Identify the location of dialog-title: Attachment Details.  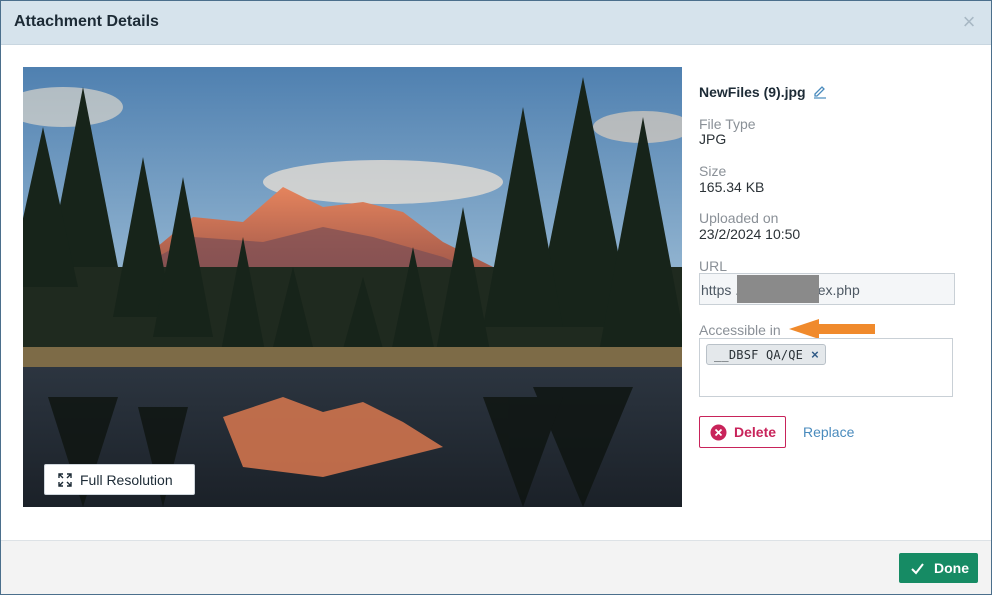
(86, 21).